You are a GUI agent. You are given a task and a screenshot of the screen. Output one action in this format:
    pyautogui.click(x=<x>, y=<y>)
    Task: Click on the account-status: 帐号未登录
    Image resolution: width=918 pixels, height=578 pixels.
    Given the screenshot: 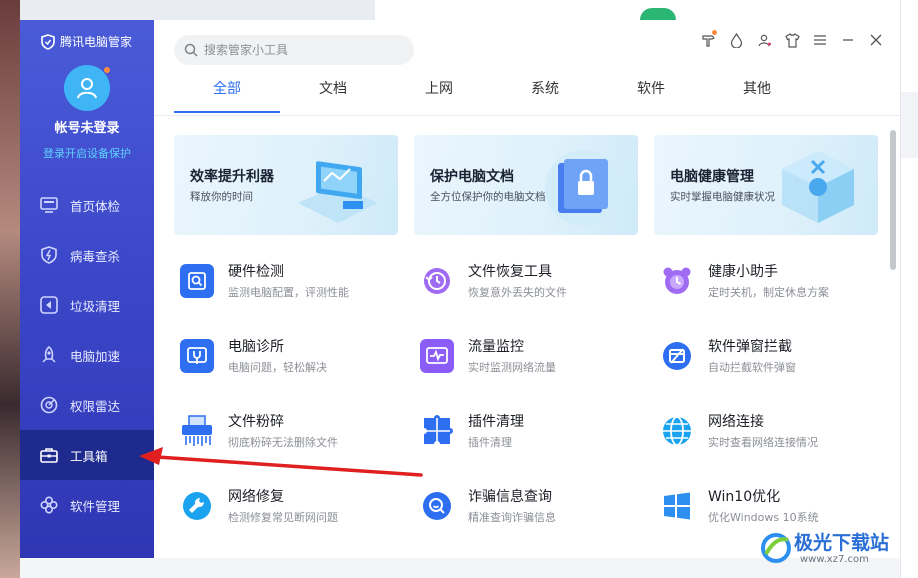 What is the action you would take?
    pyautogui.click(x=87, y=126)
    